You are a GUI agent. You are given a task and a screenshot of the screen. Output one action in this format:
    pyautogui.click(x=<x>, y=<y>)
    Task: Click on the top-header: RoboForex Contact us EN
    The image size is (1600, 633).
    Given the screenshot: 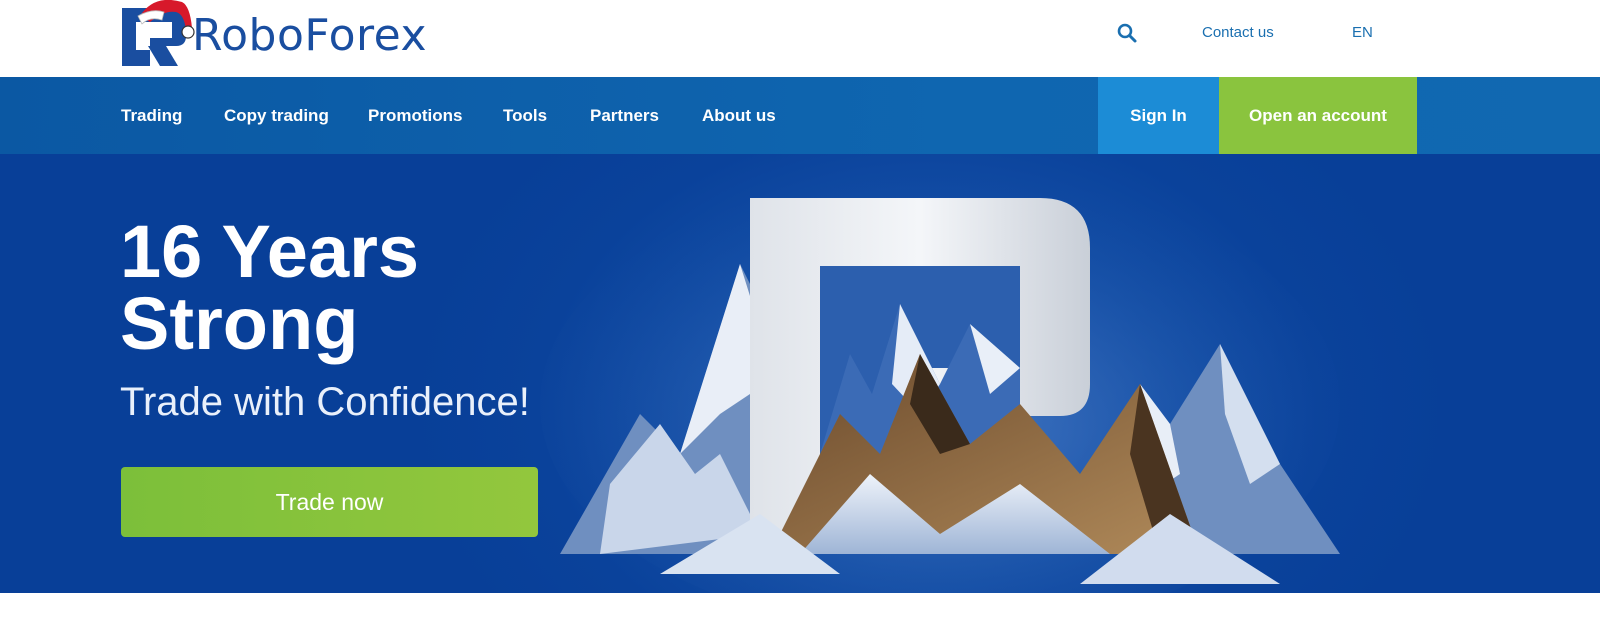 What is the action you would take?
    pyautogui.click(x=800, y=38)
    